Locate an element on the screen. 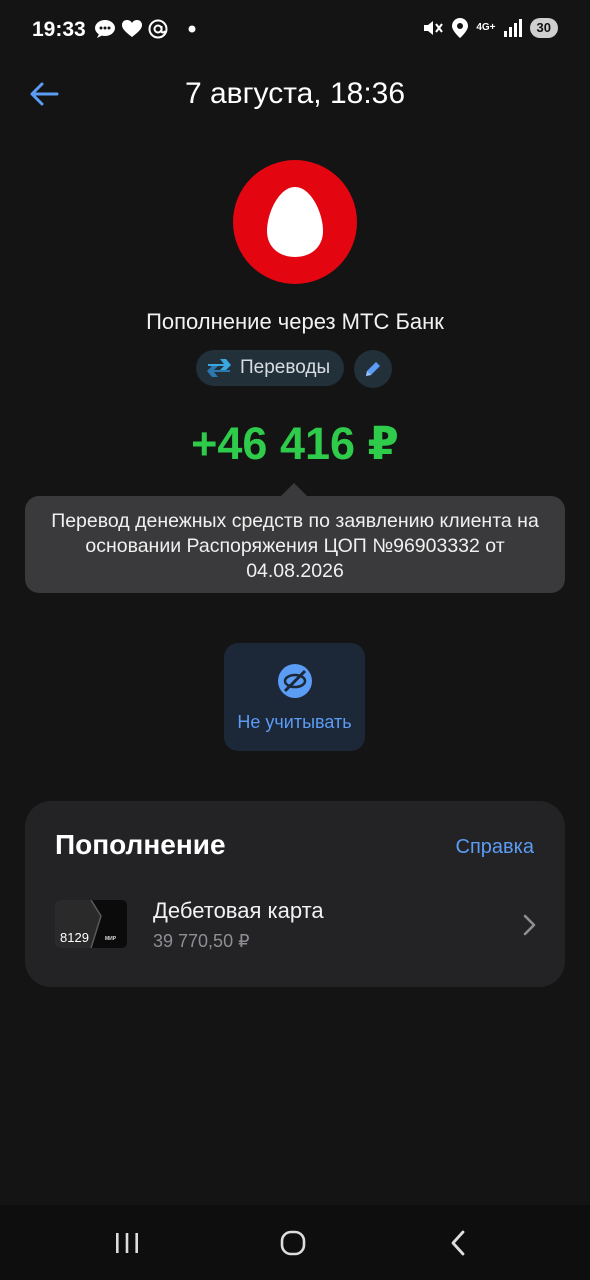 Image resolution: width=590 pixels, height=1280 pixels. status-notification-icons is located at coordinates (145, 29).